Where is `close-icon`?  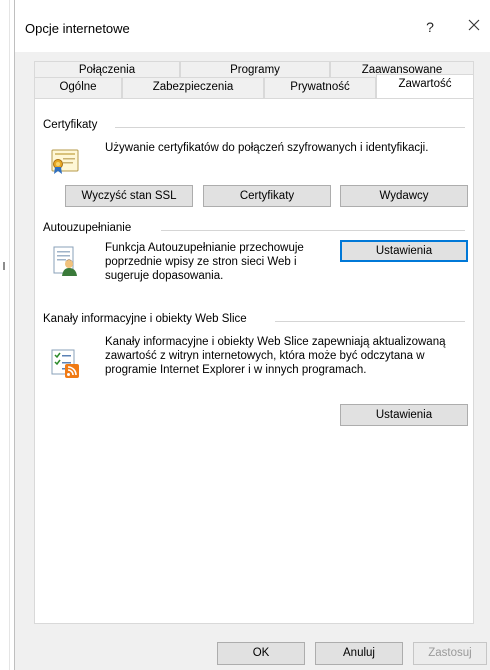 close-icon is located at coordinates (474, 25).